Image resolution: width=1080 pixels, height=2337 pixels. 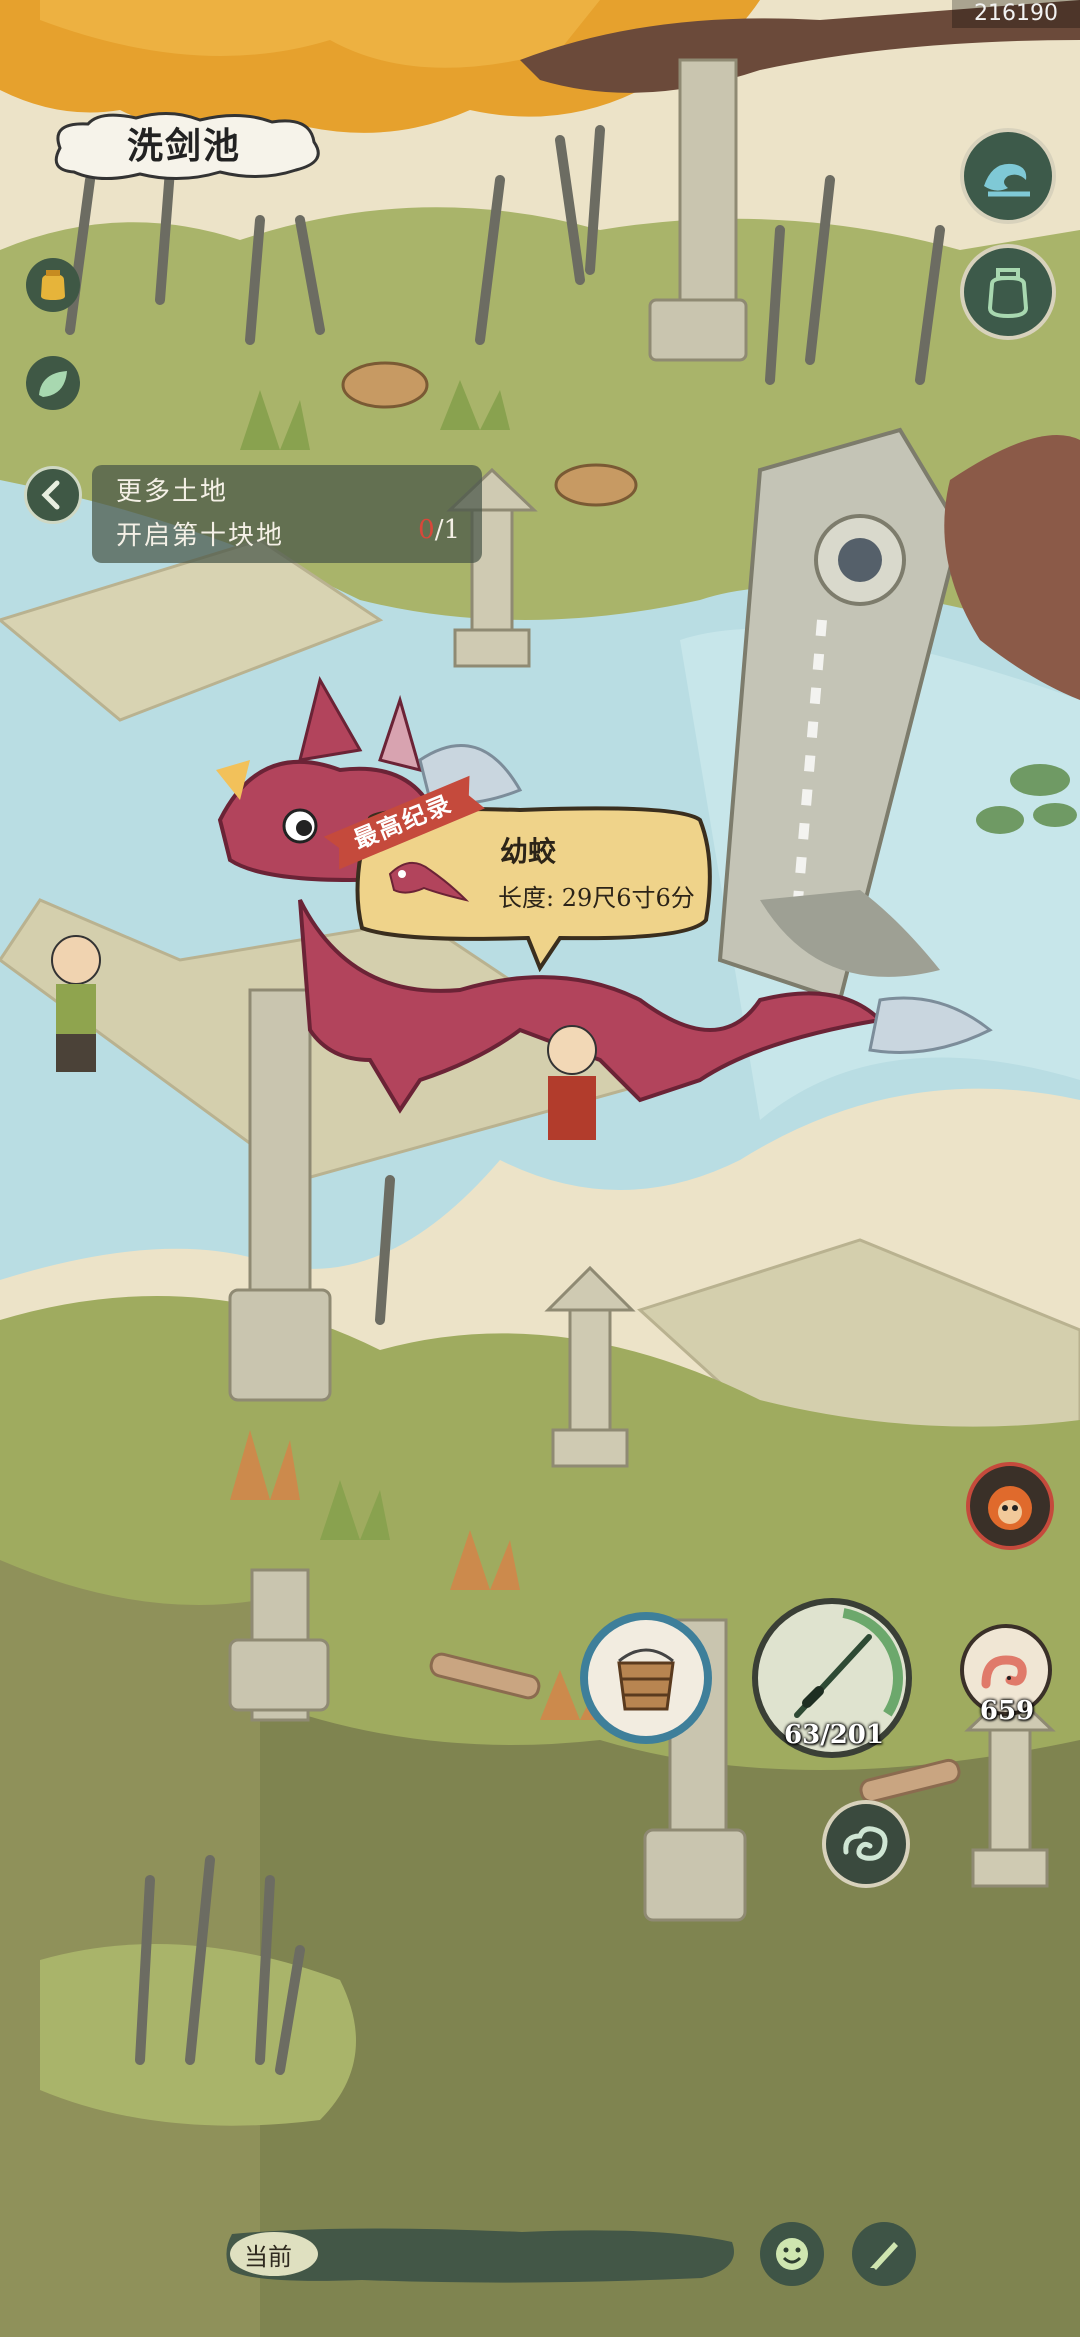 I want to click on young-dragon-icon, so click(x=429, y=882).